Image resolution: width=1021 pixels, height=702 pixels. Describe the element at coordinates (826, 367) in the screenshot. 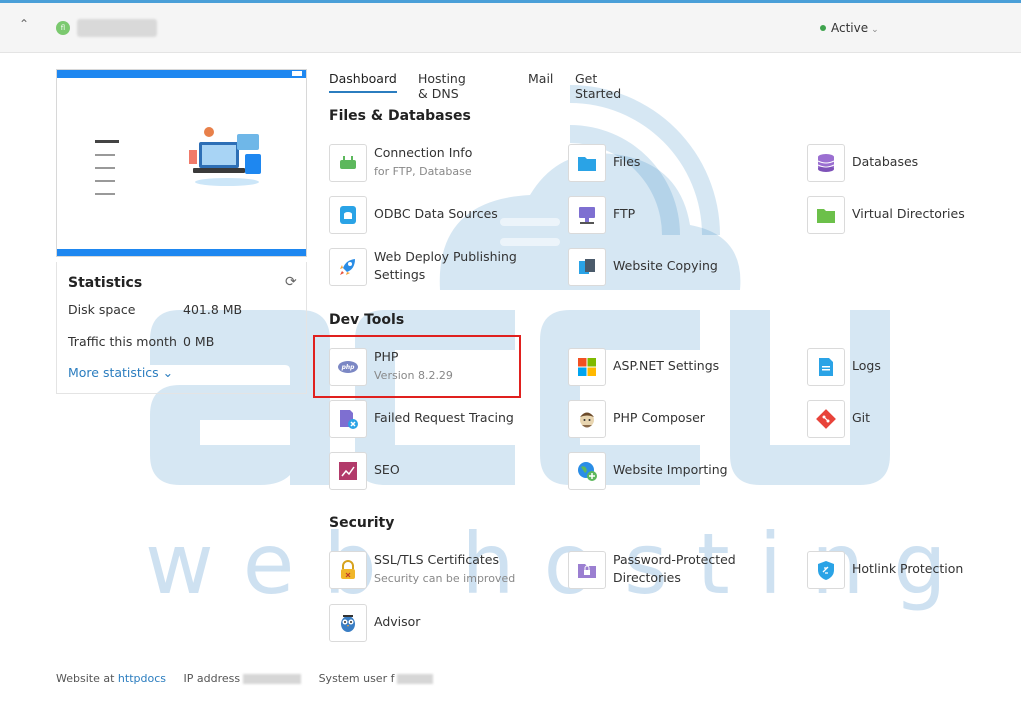

I see `document-icon` at that location.